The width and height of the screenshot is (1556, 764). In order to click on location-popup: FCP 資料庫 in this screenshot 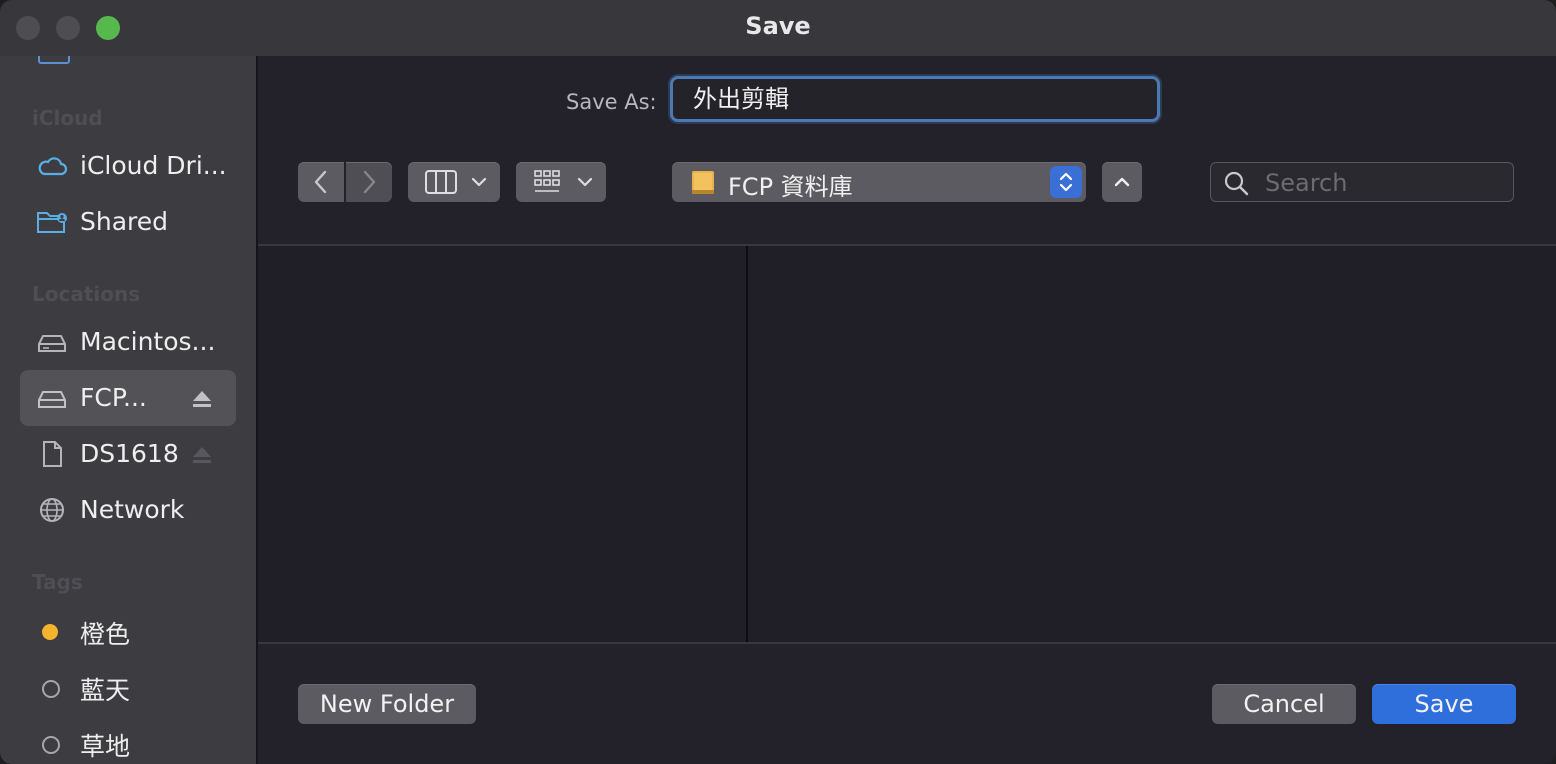, I will do `click(879, 182)`.